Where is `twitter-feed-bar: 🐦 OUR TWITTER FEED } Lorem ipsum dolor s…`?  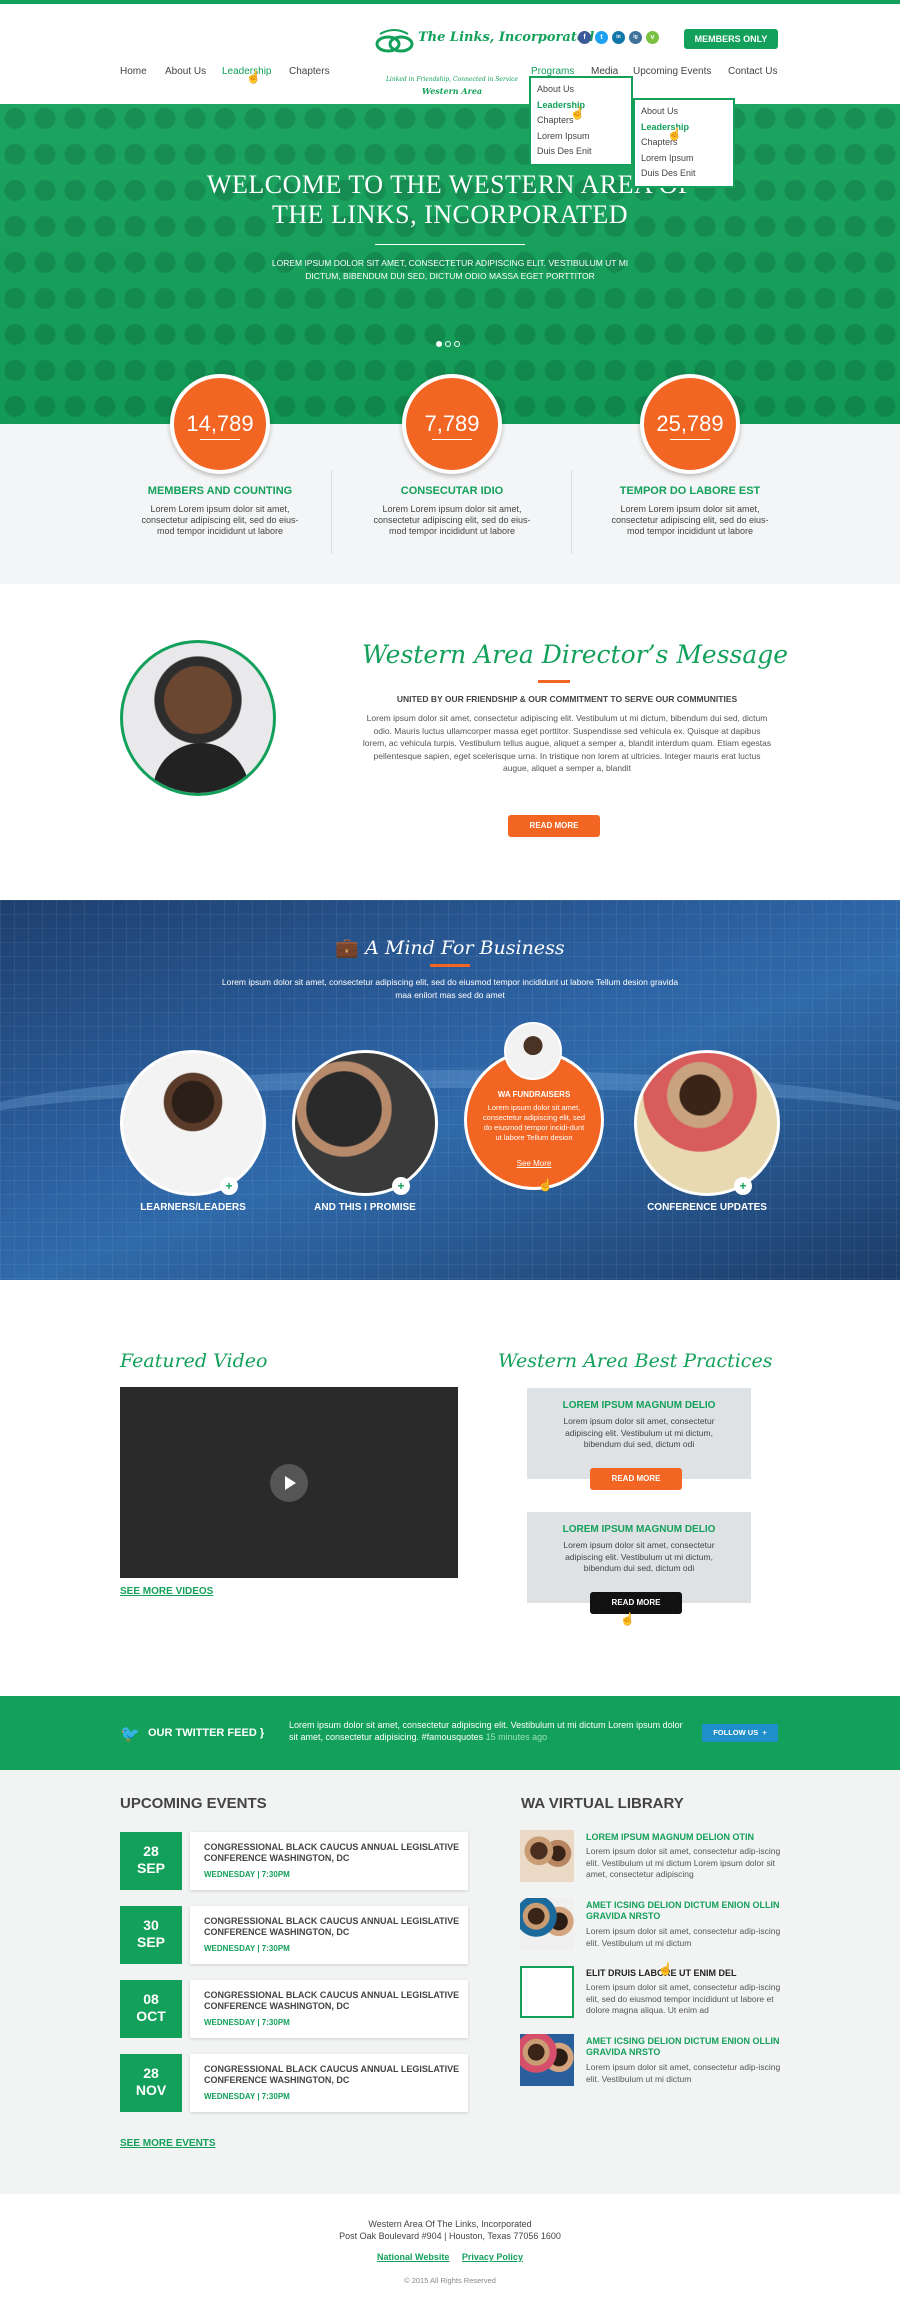
twitter-feed-bar: 🐦 OUR TWITTER FEED } Lorem ipsum dolor s… is located at coordinates (450, 1733).